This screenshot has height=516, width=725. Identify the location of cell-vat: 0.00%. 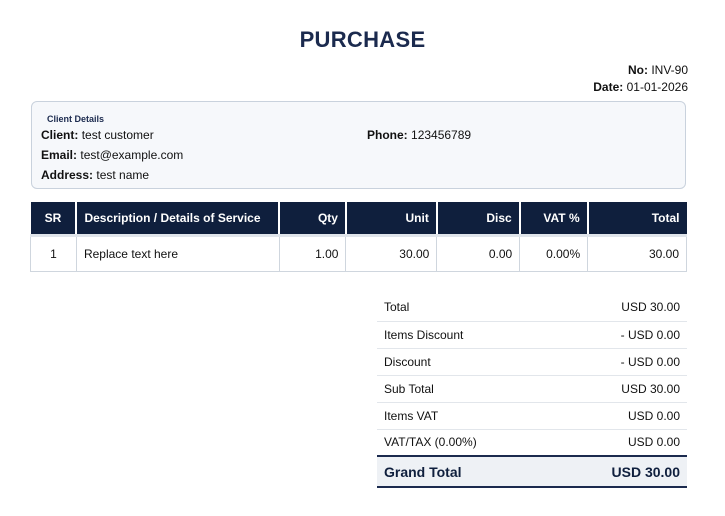
(554, 252).